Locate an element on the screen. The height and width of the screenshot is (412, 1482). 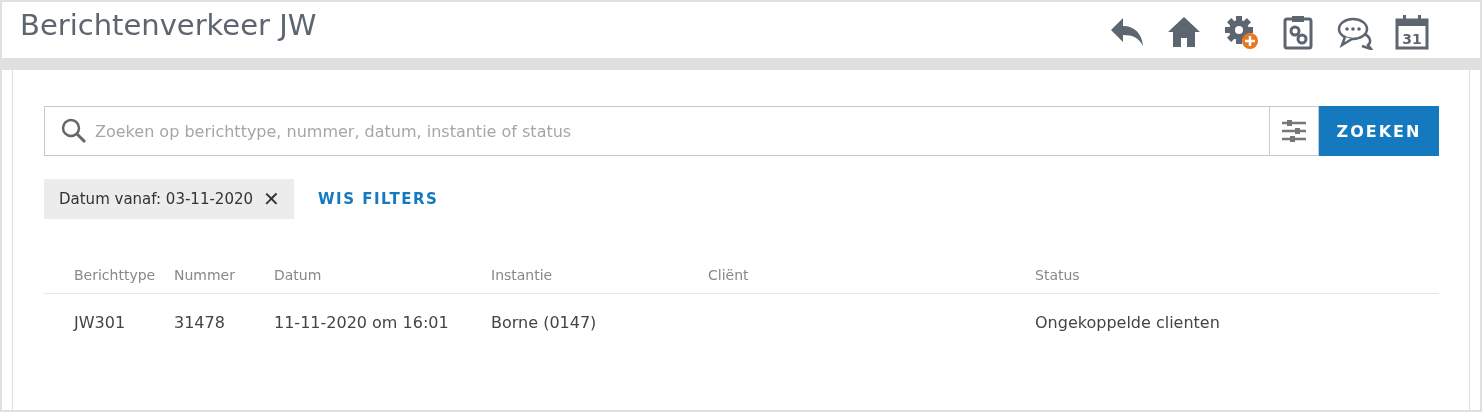
home-icon is located at coordinates (1184, 32).